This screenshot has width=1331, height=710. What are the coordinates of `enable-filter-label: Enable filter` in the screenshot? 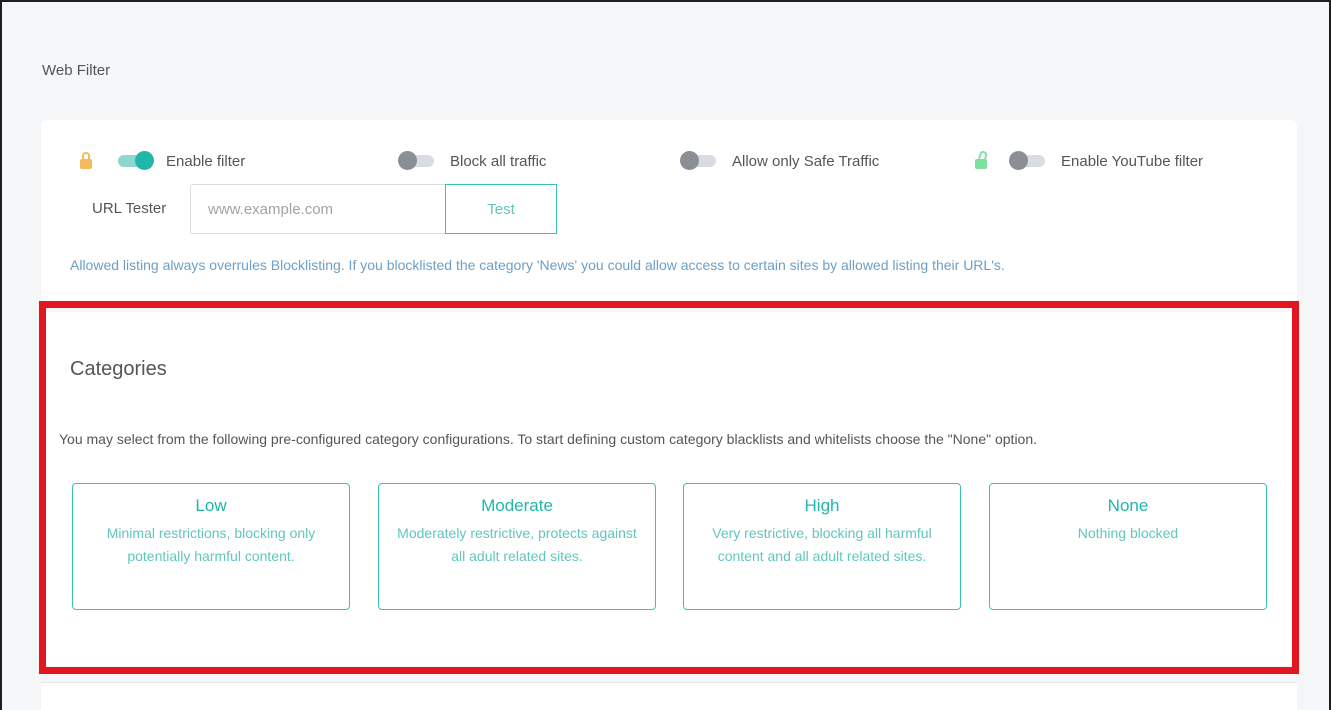 It's located at (206, 161).